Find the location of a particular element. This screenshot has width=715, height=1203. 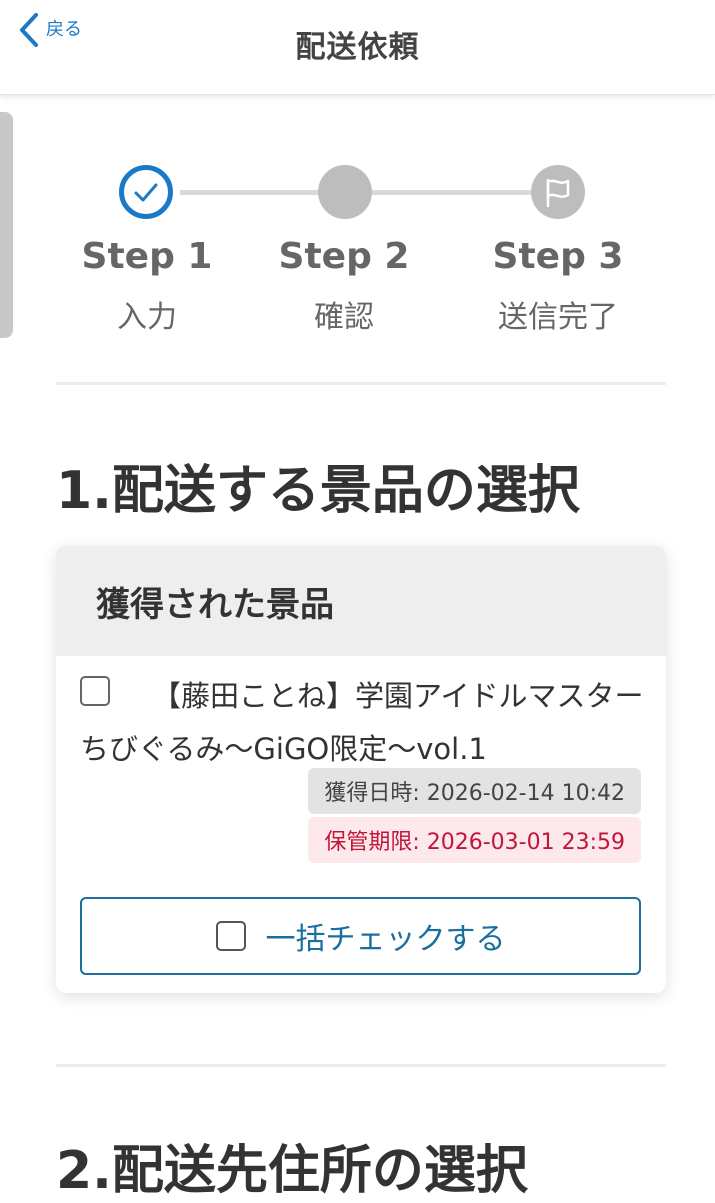

section-1-heading: 1.配送する景品の選択 is located at coordinates (318, 491).